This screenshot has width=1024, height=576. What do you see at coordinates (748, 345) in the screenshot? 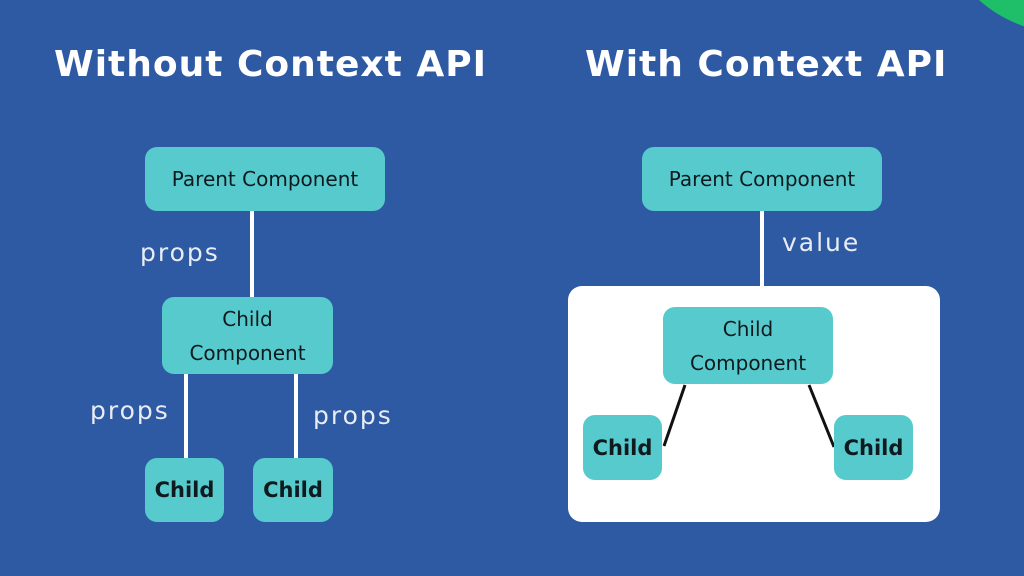
I see `right-child-node: Child Component` at bounding box center [748, 345].